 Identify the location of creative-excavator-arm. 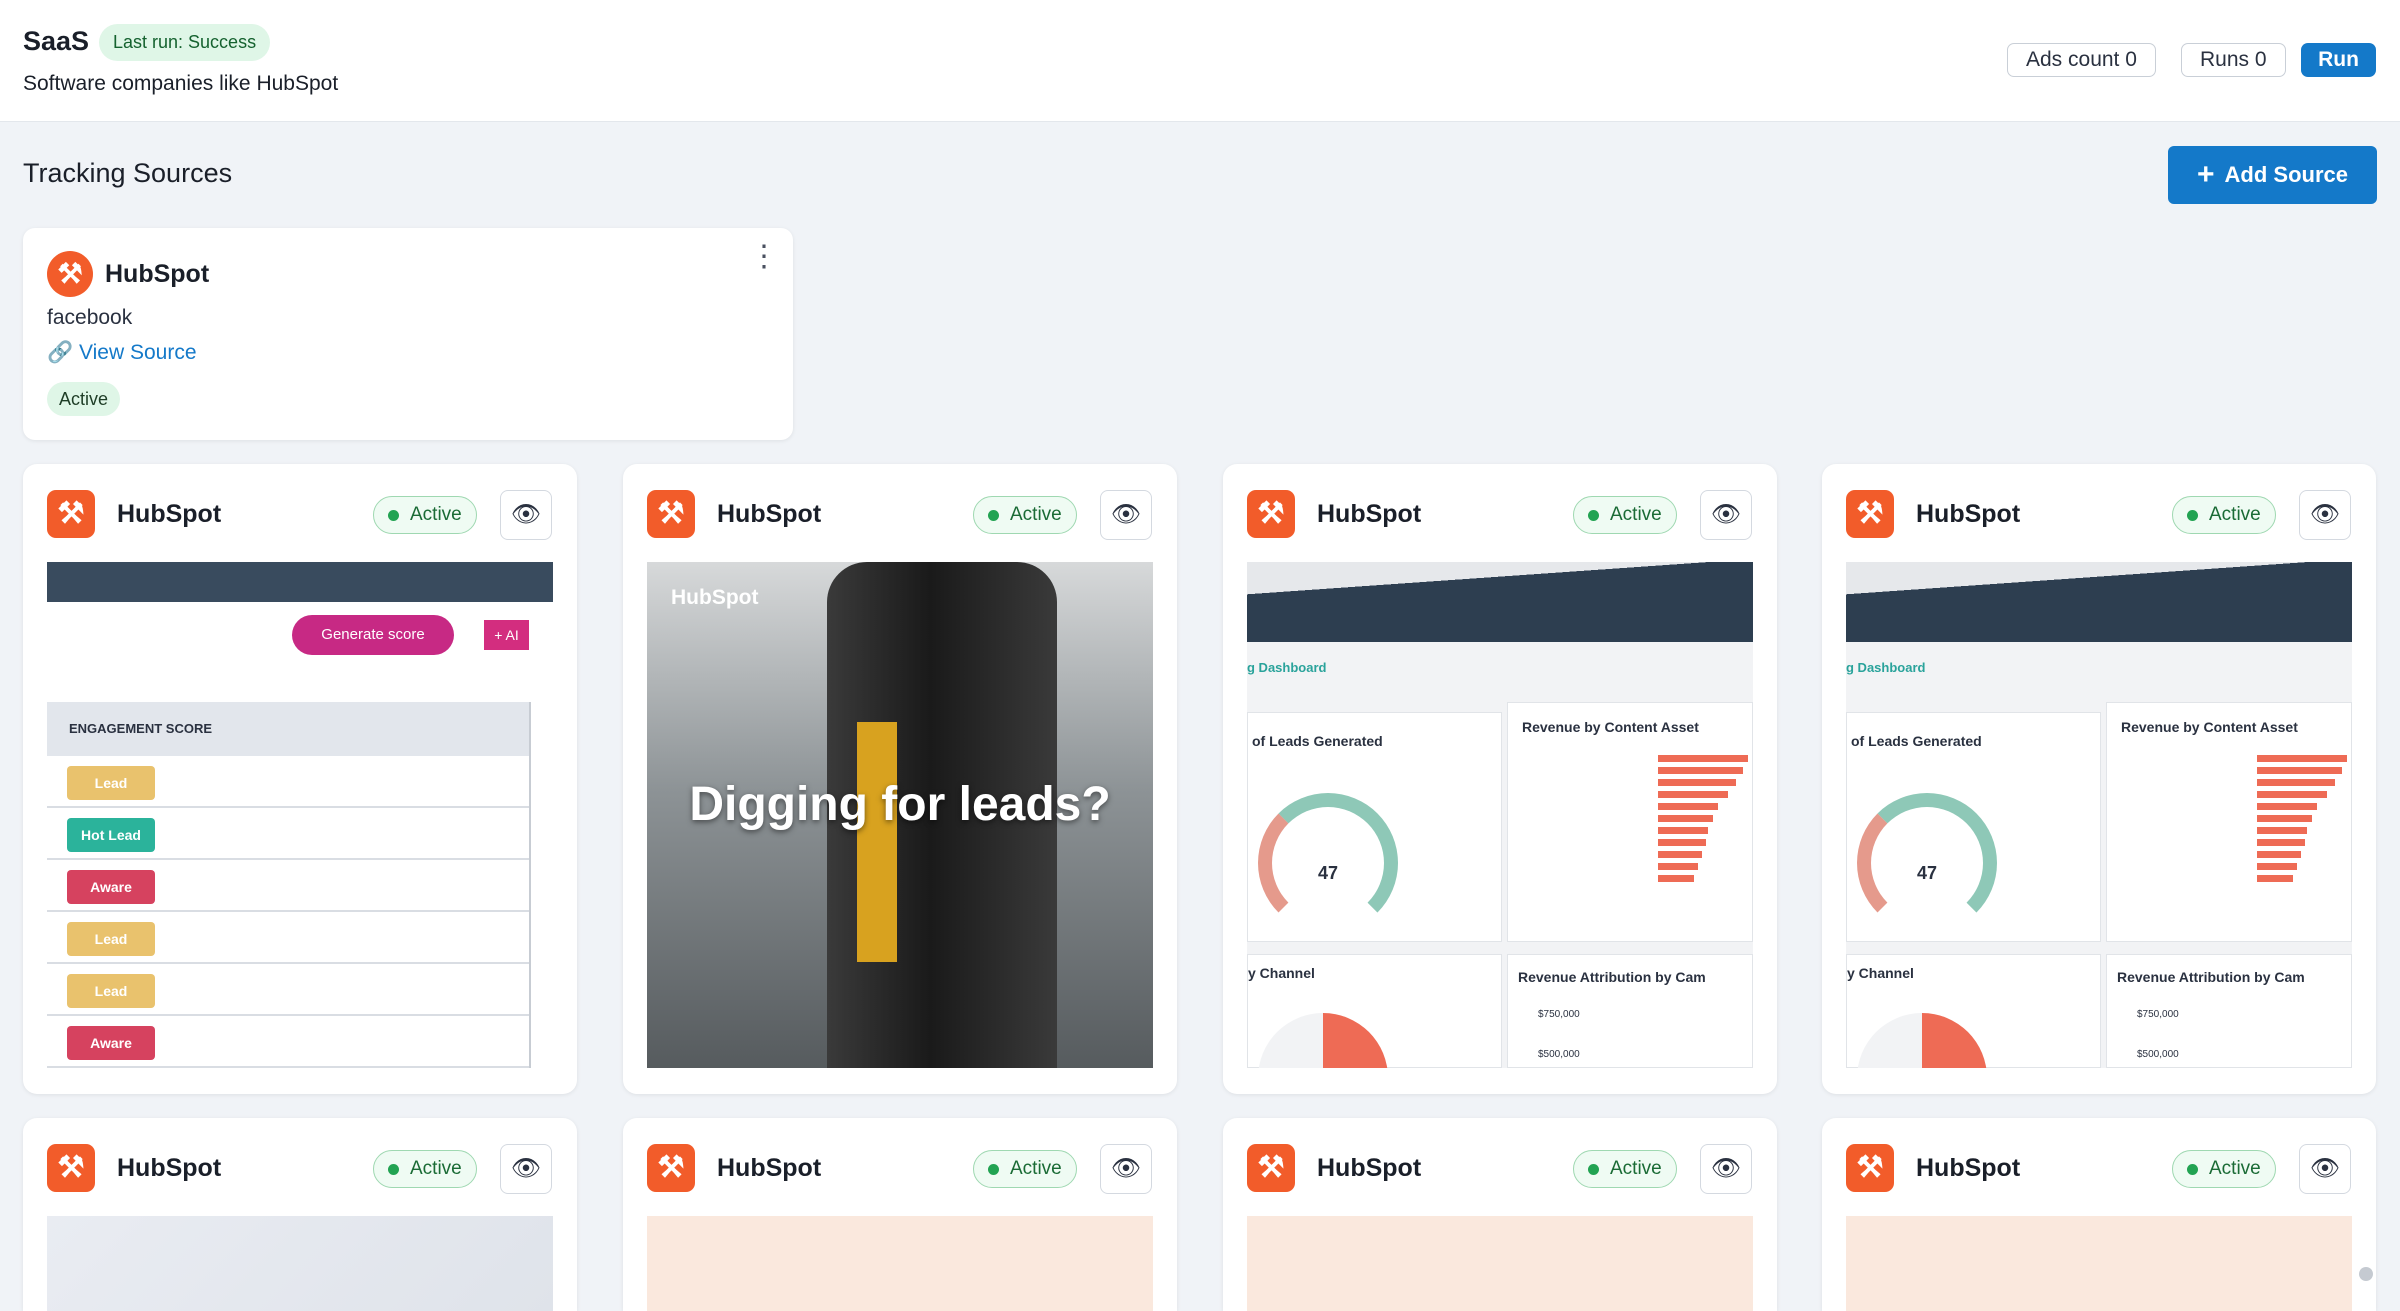
(877, 842).